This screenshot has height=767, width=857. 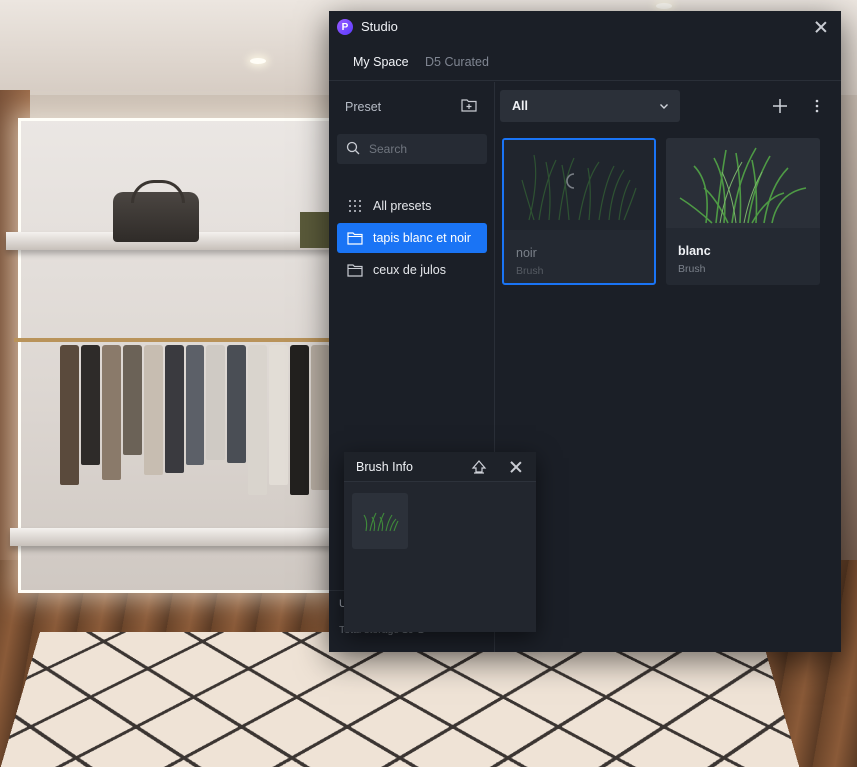 I want to click on filter-dropdown: All, so click(x=590, y=106).